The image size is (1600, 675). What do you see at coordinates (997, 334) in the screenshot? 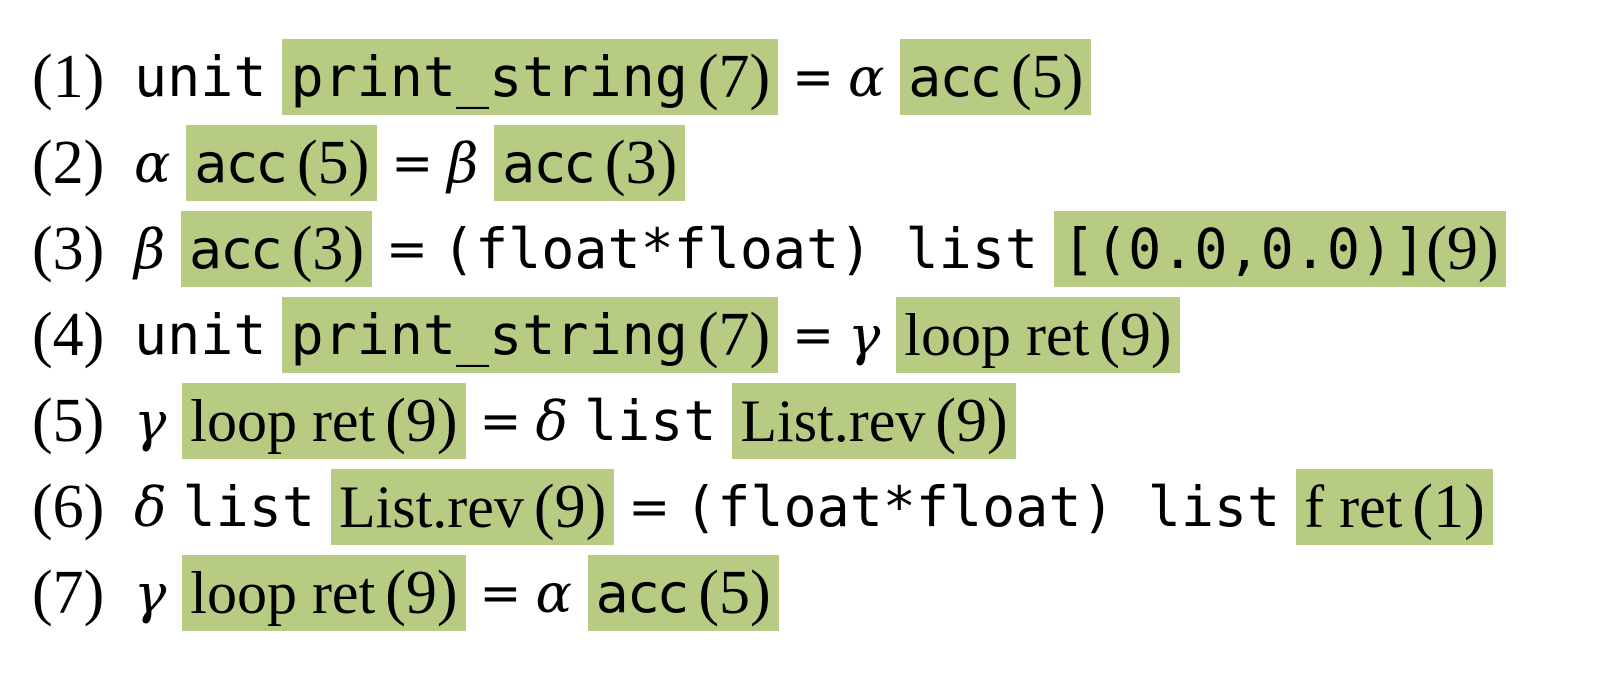
I see `rhs-expression-label: loop ret` at bounding box center [997, 334].